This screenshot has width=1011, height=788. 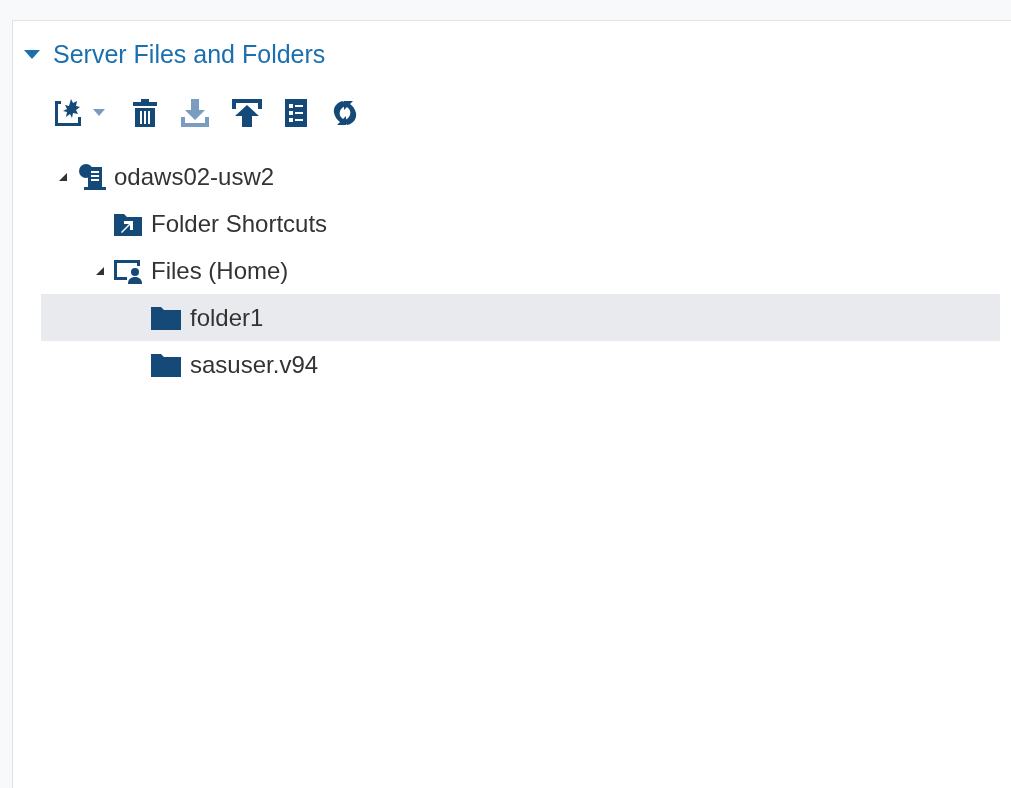 What do you see at coordinates (32, 54) in the screenshot?
I see `collapse-icon` at bounding box center [32, 54].